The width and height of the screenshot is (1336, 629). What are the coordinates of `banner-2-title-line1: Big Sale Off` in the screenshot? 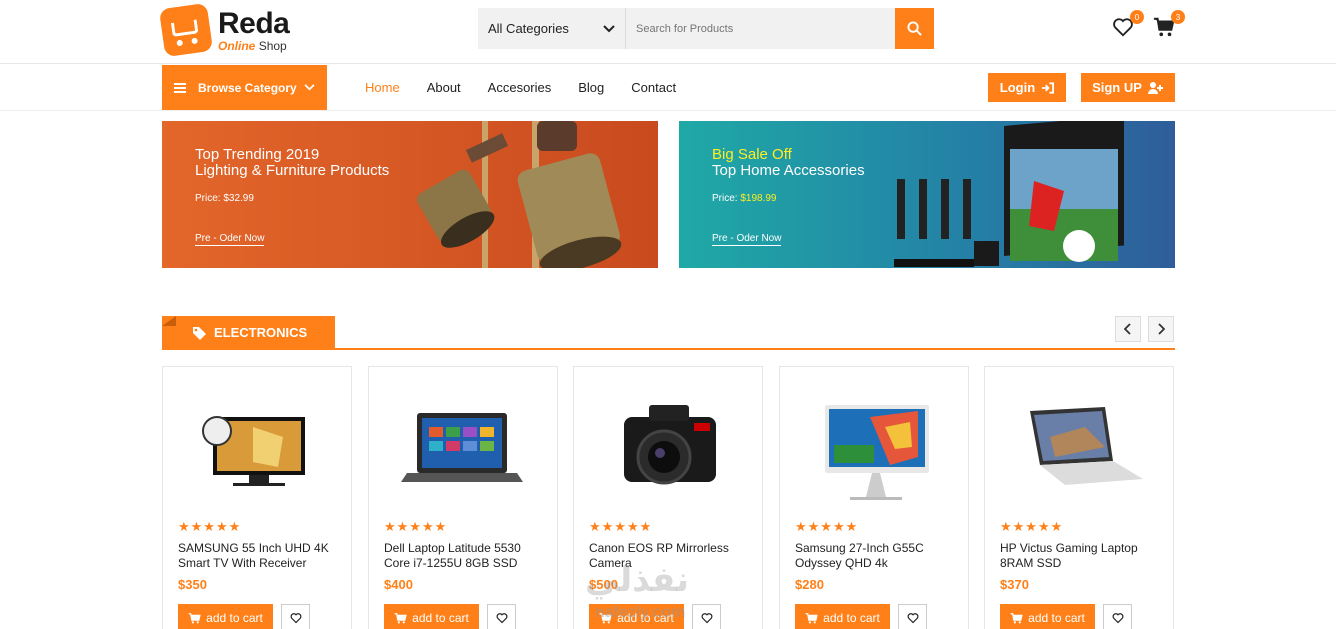 It's located at (752, 154).